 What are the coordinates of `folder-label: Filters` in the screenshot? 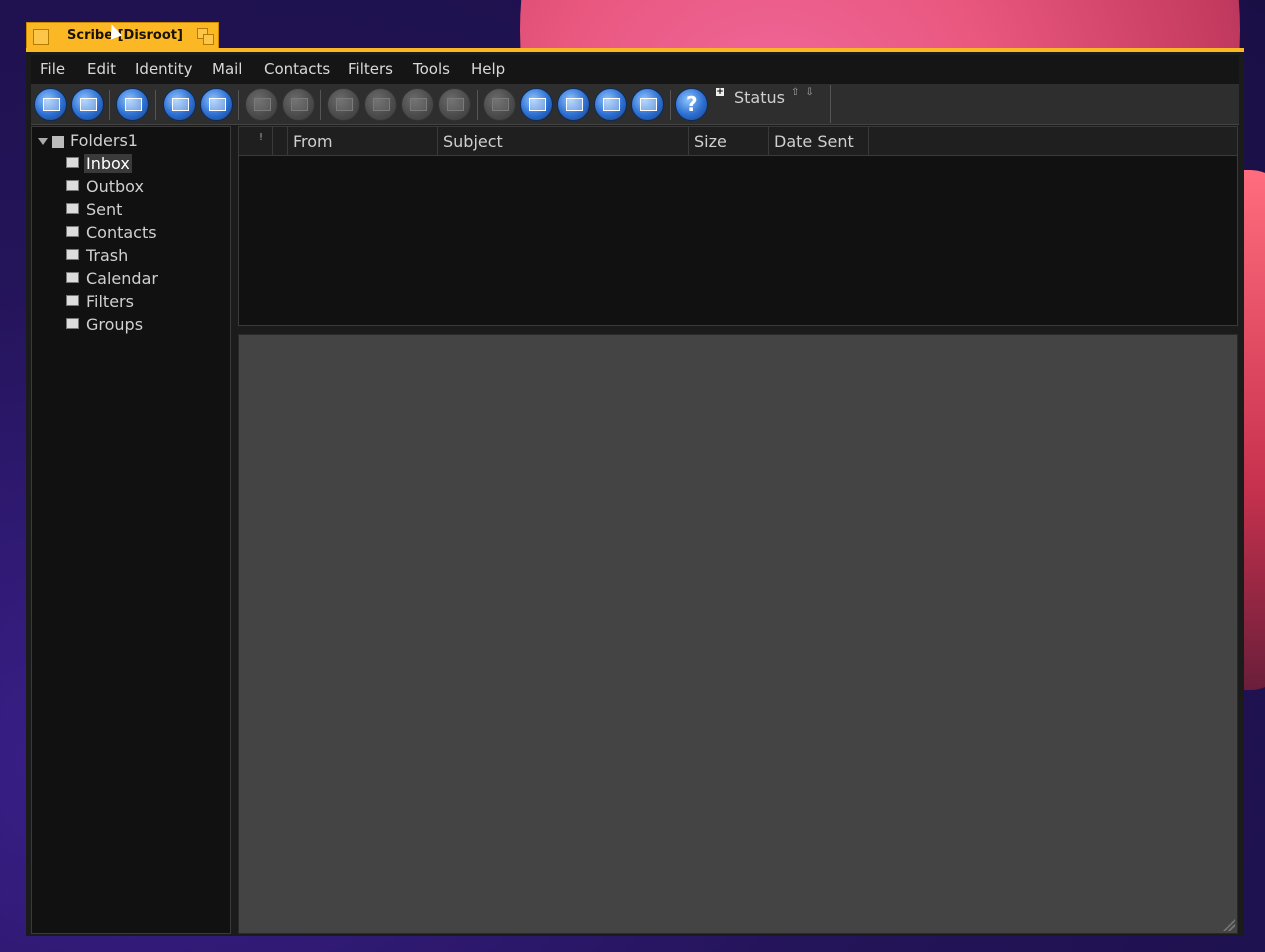 It's located at (110, 301).